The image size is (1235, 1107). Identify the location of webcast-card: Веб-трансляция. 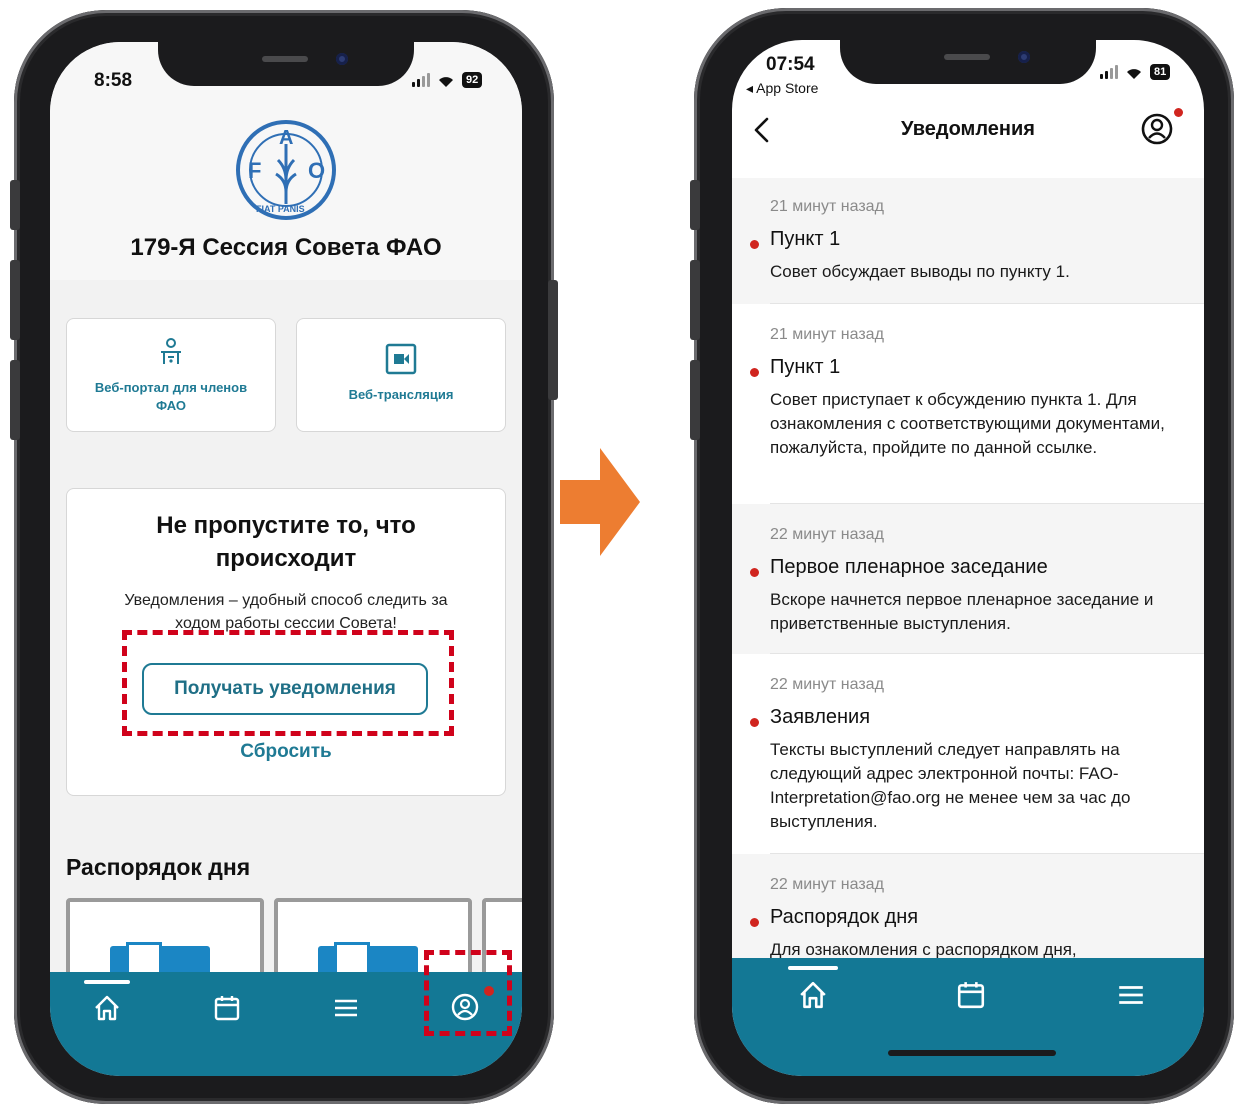
(401, 375).